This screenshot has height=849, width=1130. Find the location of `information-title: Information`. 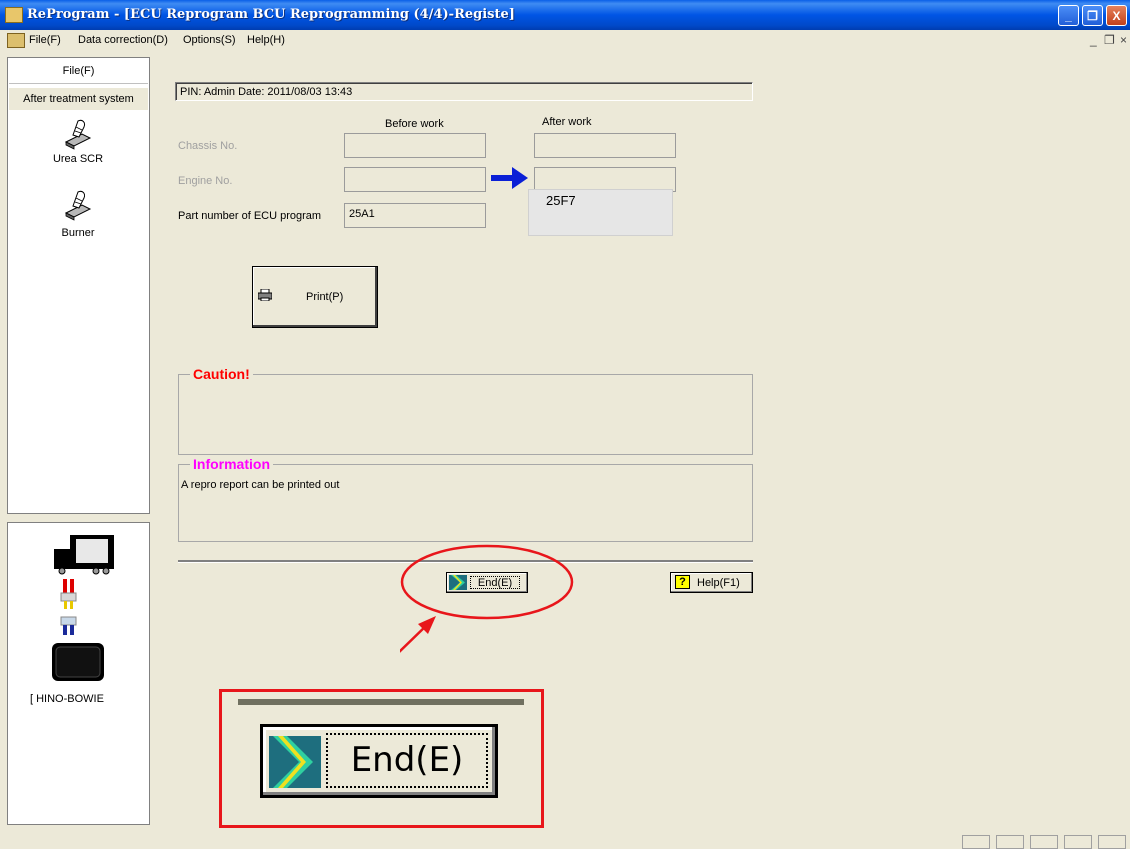

information-title: Information is located at coordinates (231, 464).